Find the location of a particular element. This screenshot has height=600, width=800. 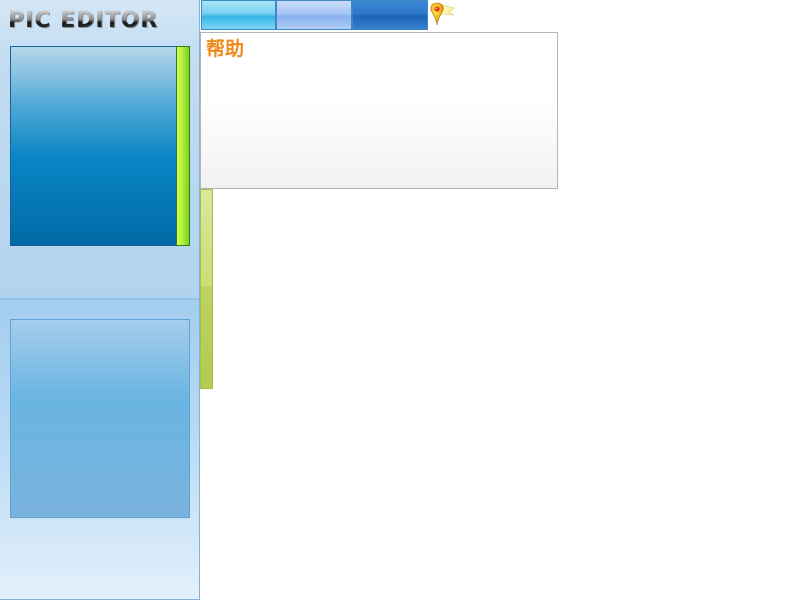

help-panel: 帮助 is located at coordinates (379, 110).